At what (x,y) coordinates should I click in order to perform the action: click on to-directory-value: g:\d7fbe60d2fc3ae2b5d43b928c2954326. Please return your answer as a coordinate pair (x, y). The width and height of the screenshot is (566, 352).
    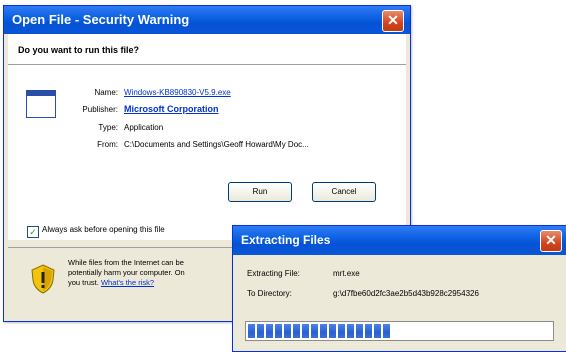
    Looking at the image, I should click on (406, 293).